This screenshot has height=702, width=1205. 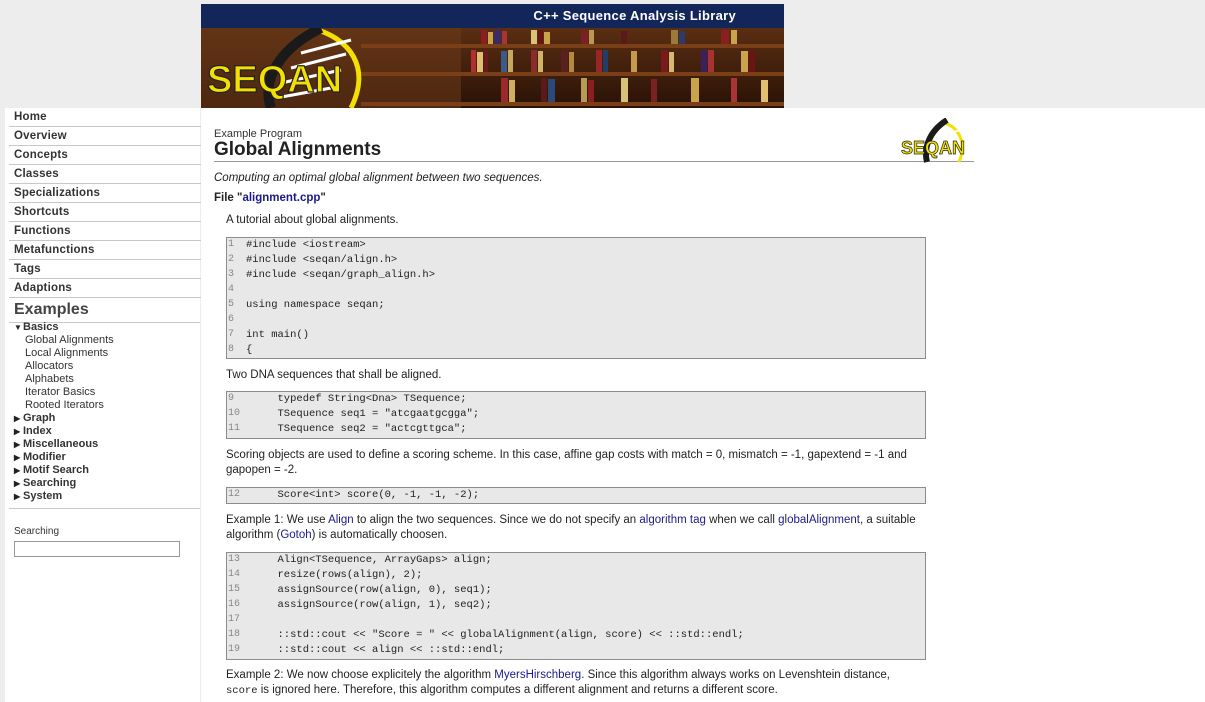 I want to click on line-number: 19, so click(x=234, y=649).